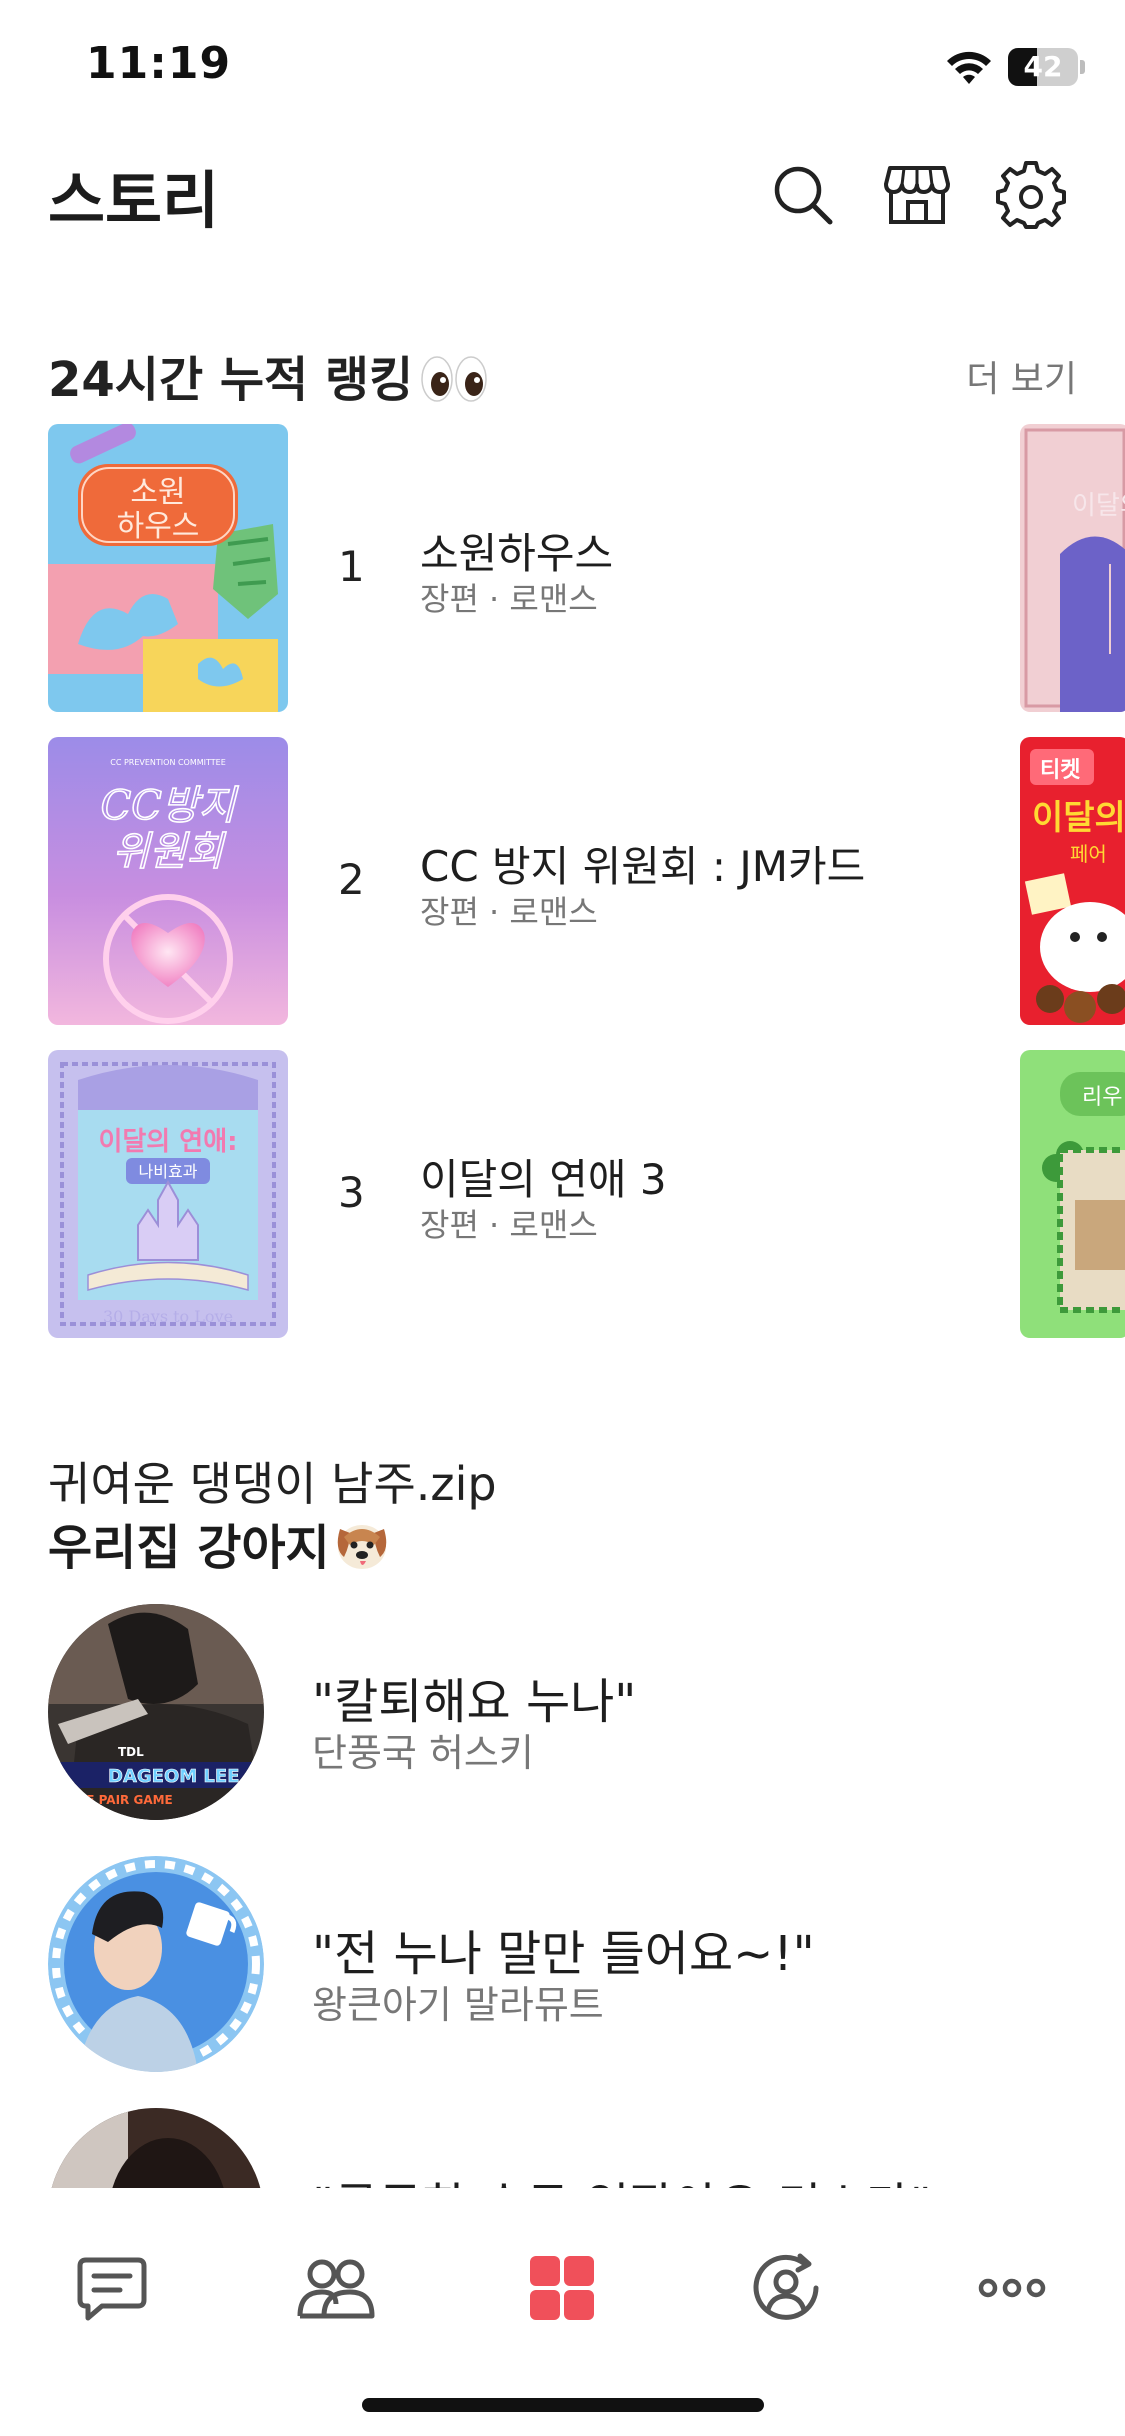 This screenshot has height=2436, width=1125. I want to click on svg-text: CC PREVENTION COMMITTEE, so click(168, 762).